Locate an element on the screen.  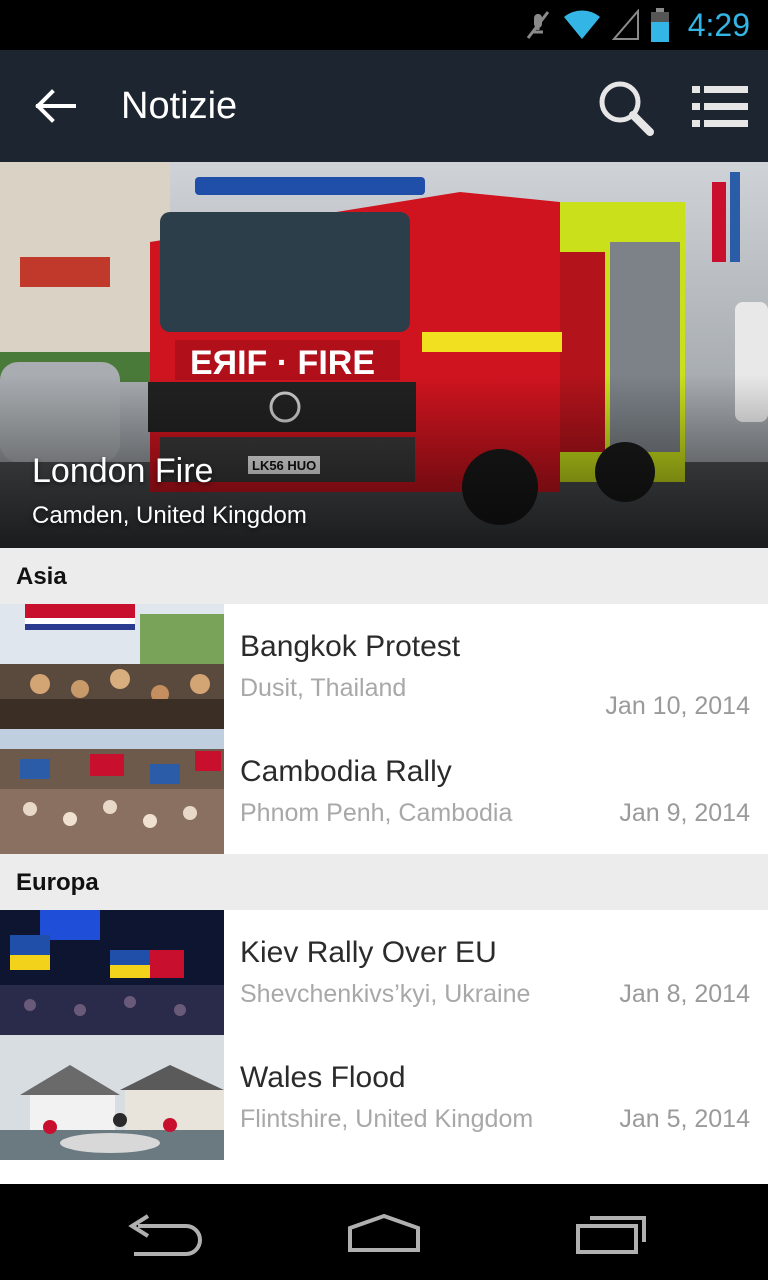
hero-subtitle: Camden, United Kingdom is located at coordinates (169, 515).